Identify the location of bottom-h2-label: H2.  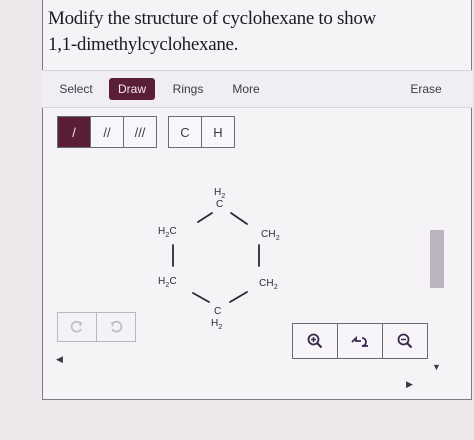
(217, 324).